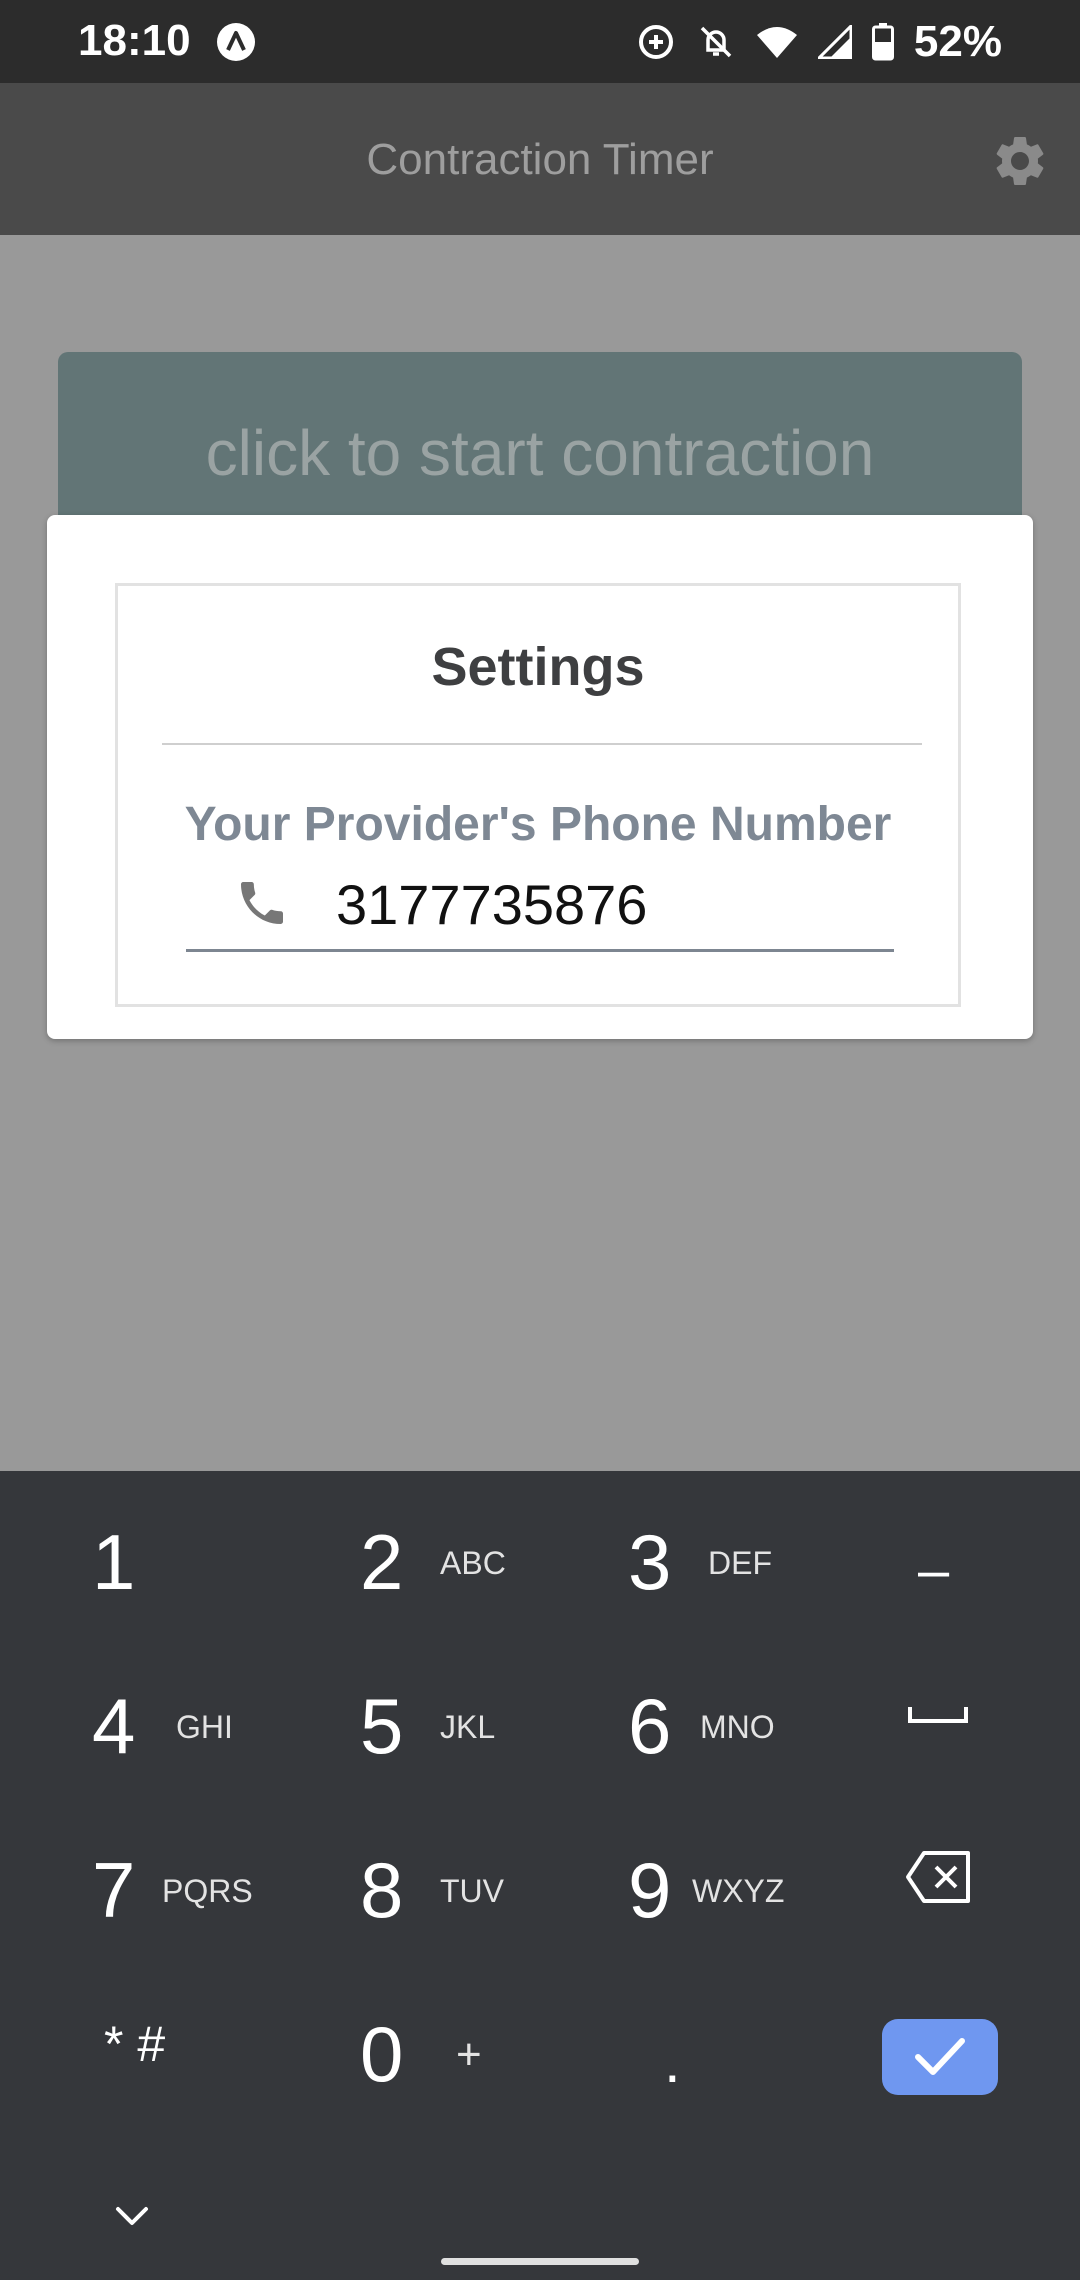 The image size is (1080, 2280). What do you see at coordinates (650, 1562) in the screenshot?
I see `key-digit: 3` at bounding box center [650, 1562].